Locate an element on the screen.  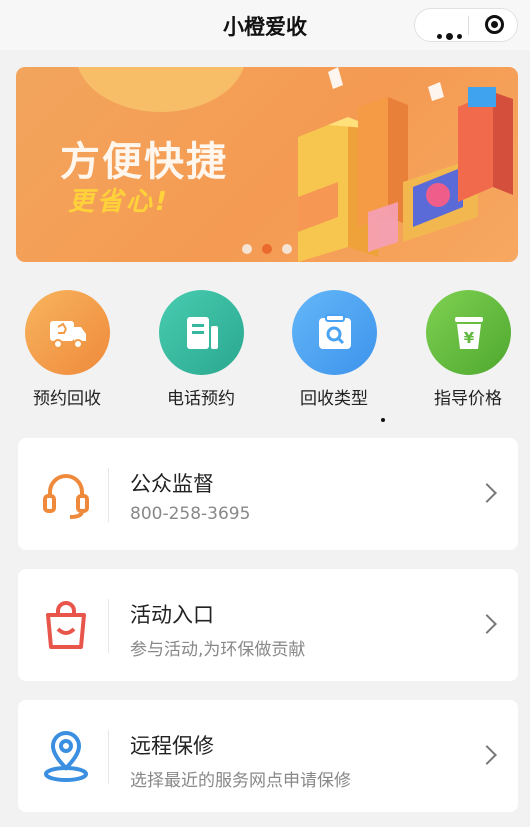
card-title: 远程保修 is located at coordinates (172, 746).